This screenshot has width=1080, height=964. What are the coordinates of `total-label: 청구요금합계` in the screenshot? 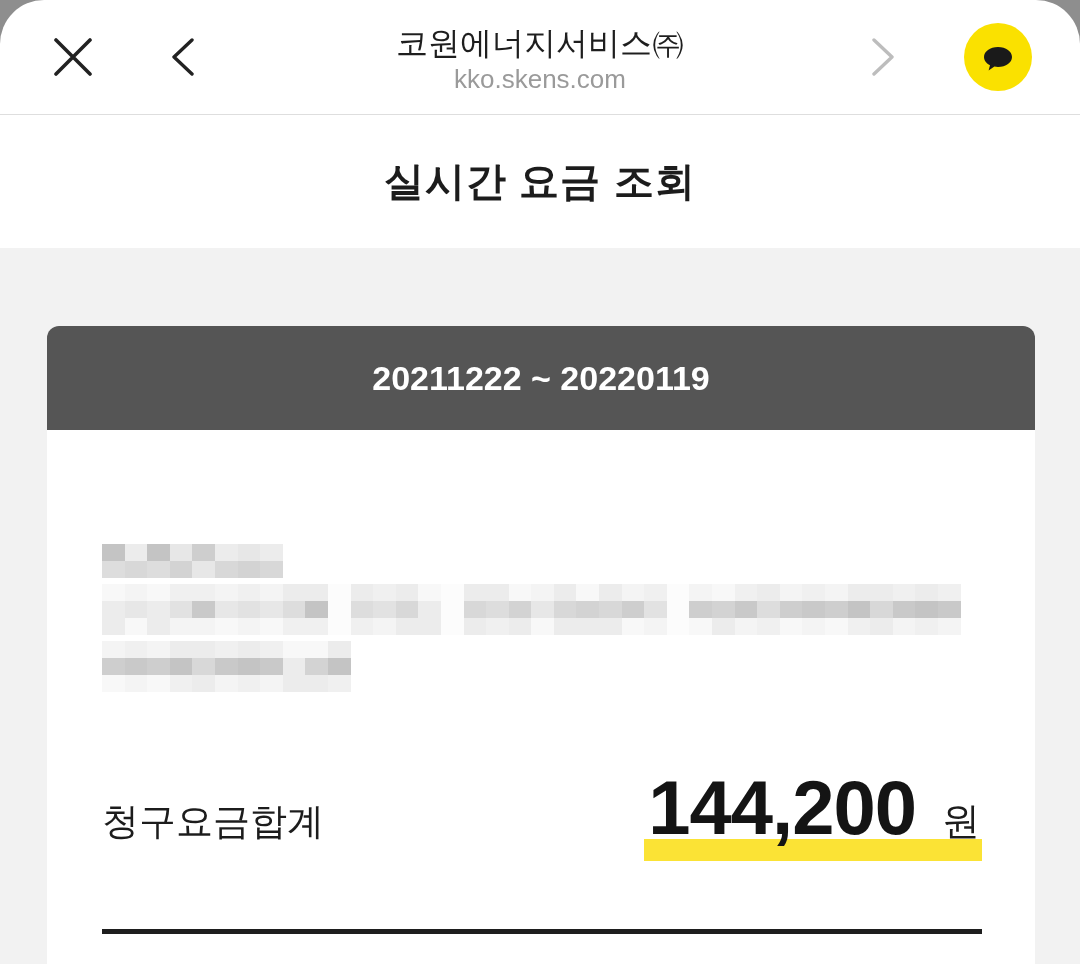 It's located at (213, 822).